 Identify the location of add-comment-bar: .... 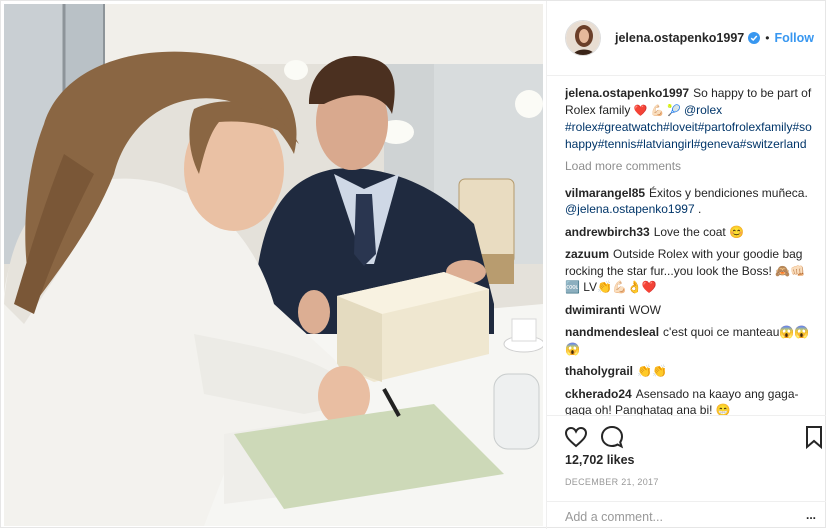
(686, 515).